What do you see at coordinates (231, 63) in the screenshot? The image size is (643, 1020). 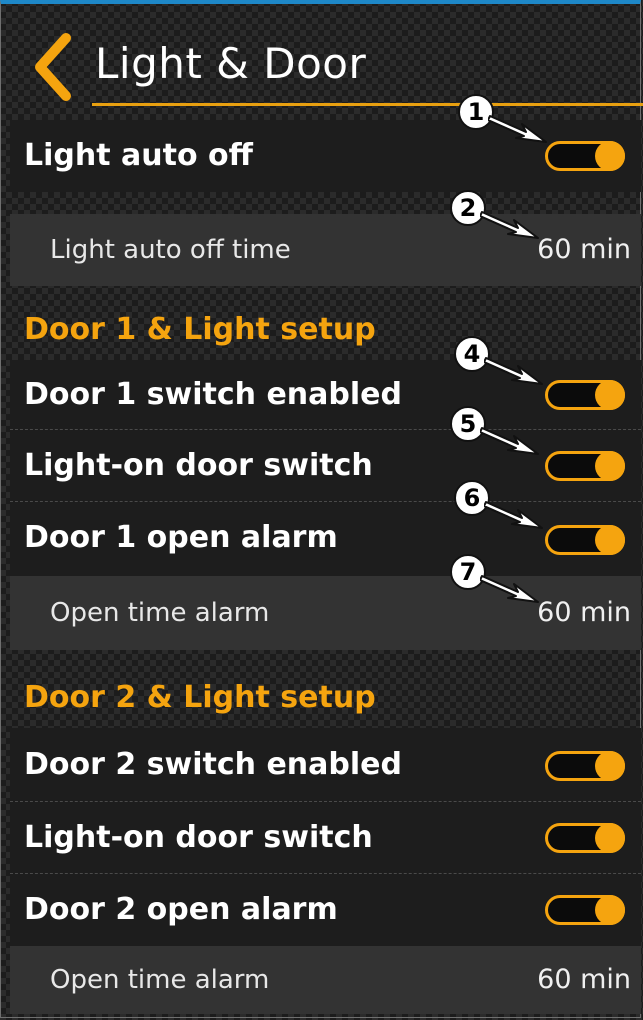 I see `page-title: Light & Door` at bounding box center [231, 63].